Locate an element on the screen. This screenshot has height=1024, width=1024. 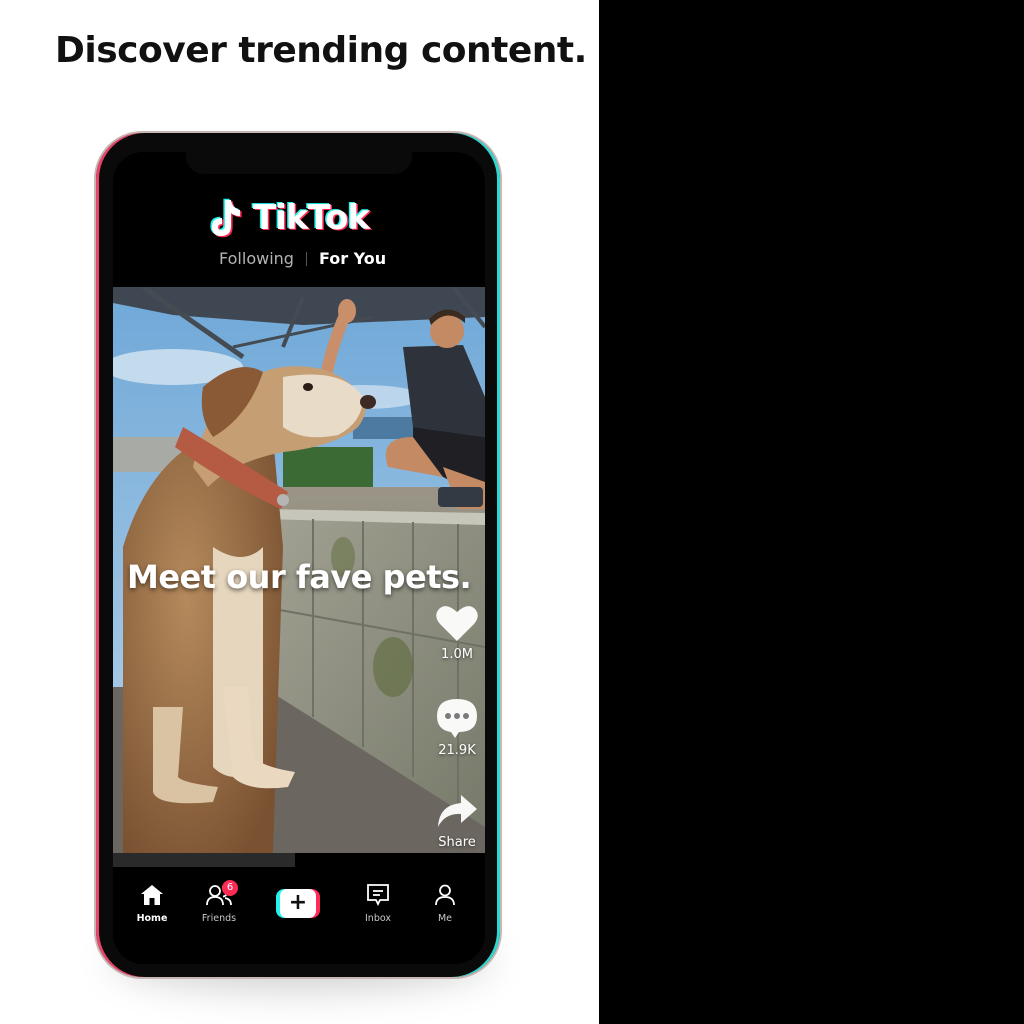
comment-count: 21.9K is located at coordinates (457, 750).